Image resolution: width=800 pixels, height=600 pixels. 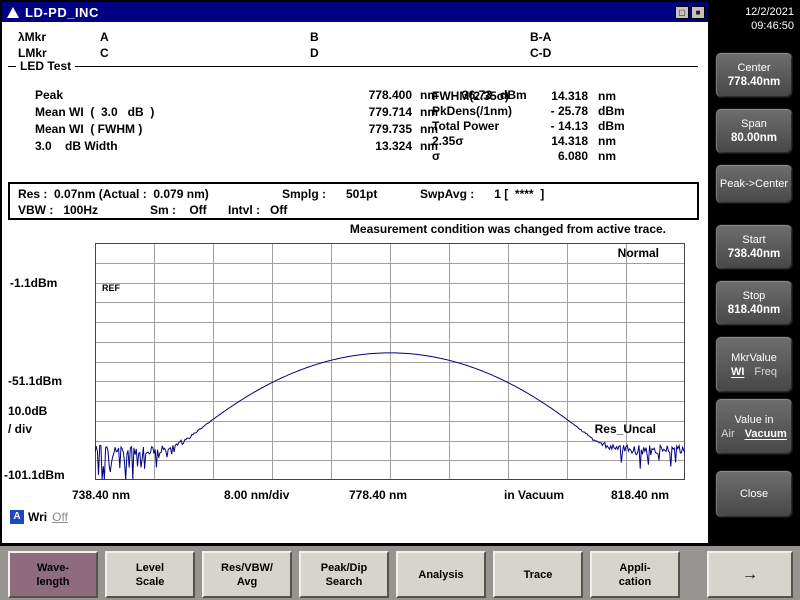 I want to click on intvl-setting: Intvl : Off, so click(x=258, y=210).